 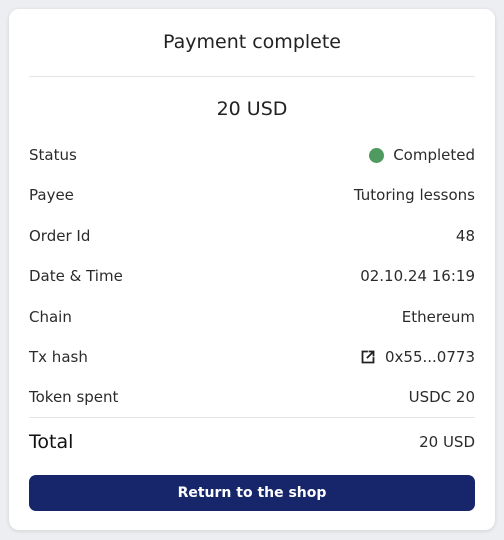 I want to click on date-time-row: Date & Time 02.10.24 16:19, so click(x=252, y=276).